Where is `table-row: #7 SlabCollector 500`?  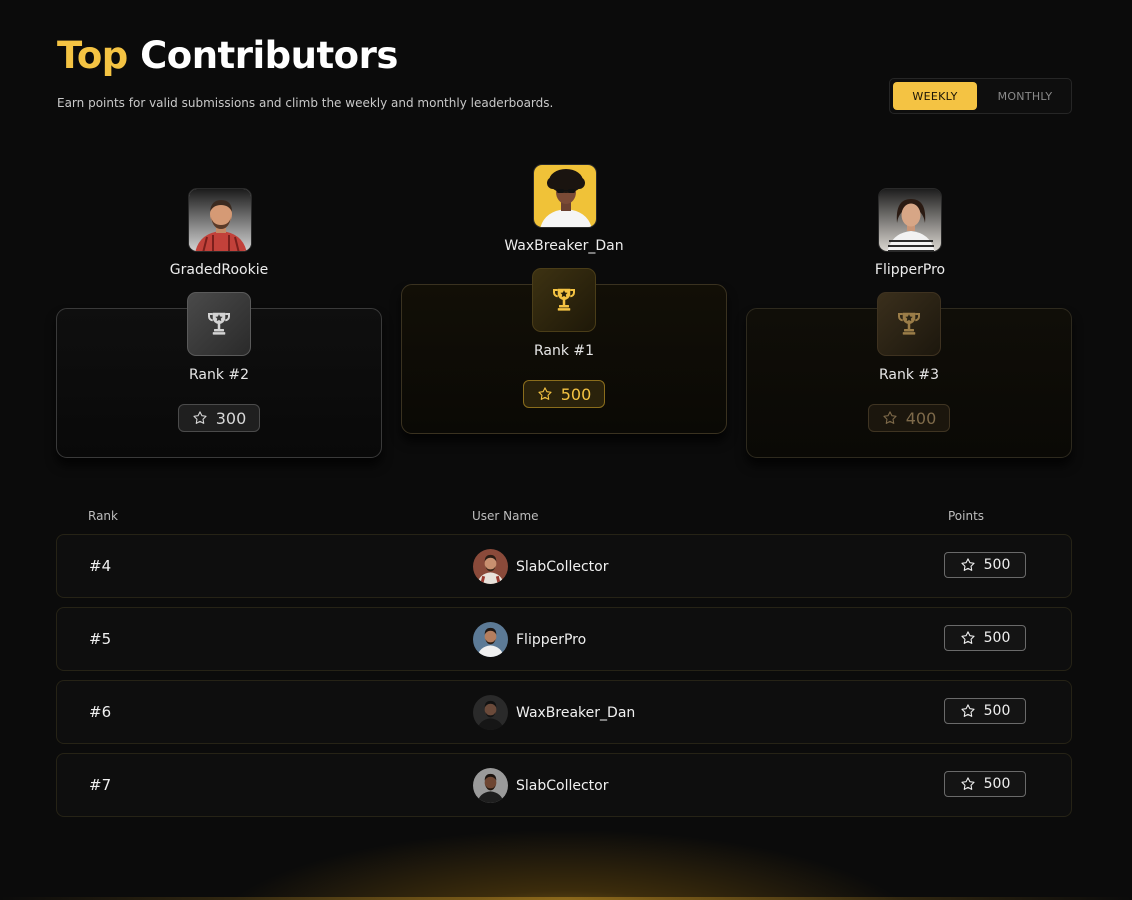 table-row: #7 SlabCollector 500 is located at coordinates (564, 785).